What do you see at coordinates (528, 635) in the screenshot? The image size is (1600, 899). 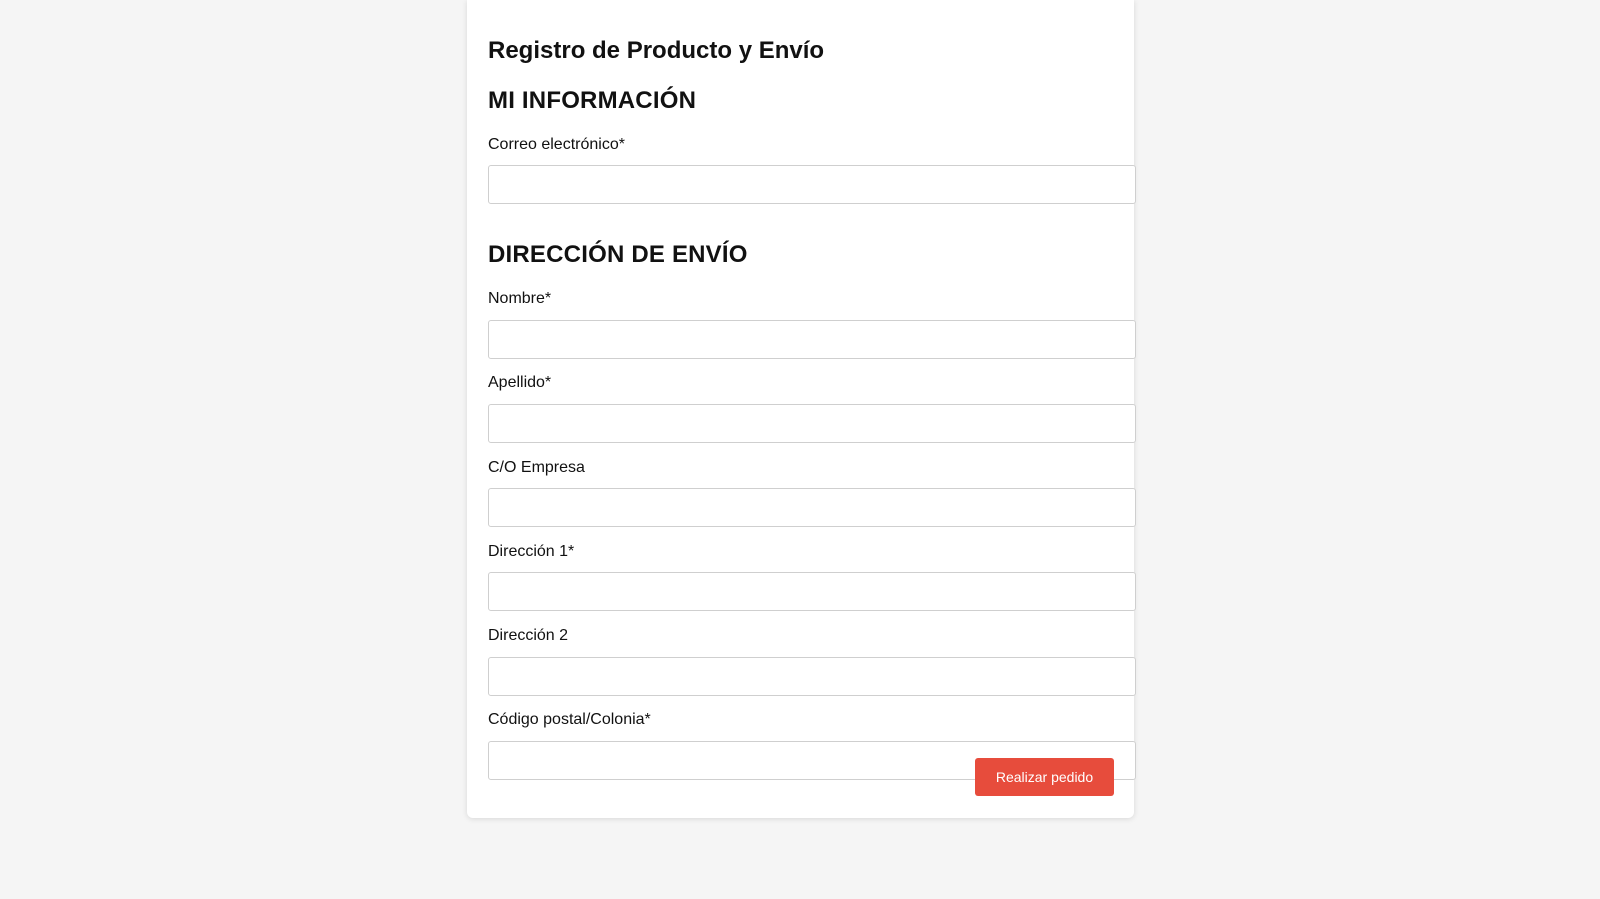 I see `address2-label: Dirección 2` at bounding box center [528, 635].